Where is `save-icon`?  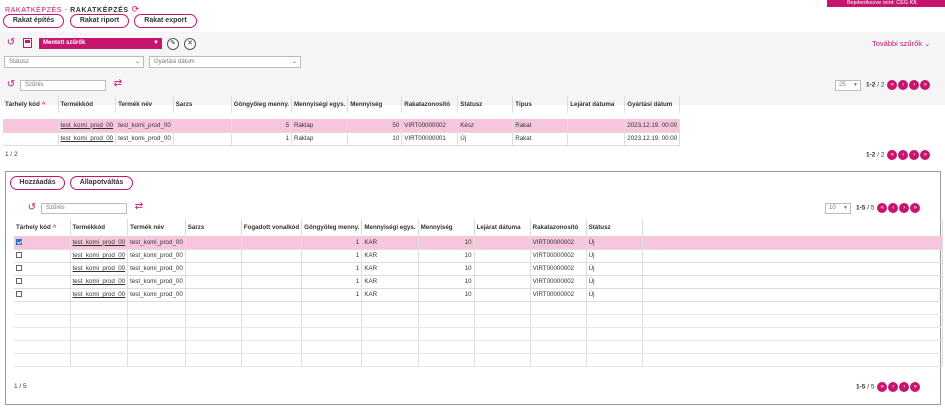 save-icon is located at coordinates (27, 43).